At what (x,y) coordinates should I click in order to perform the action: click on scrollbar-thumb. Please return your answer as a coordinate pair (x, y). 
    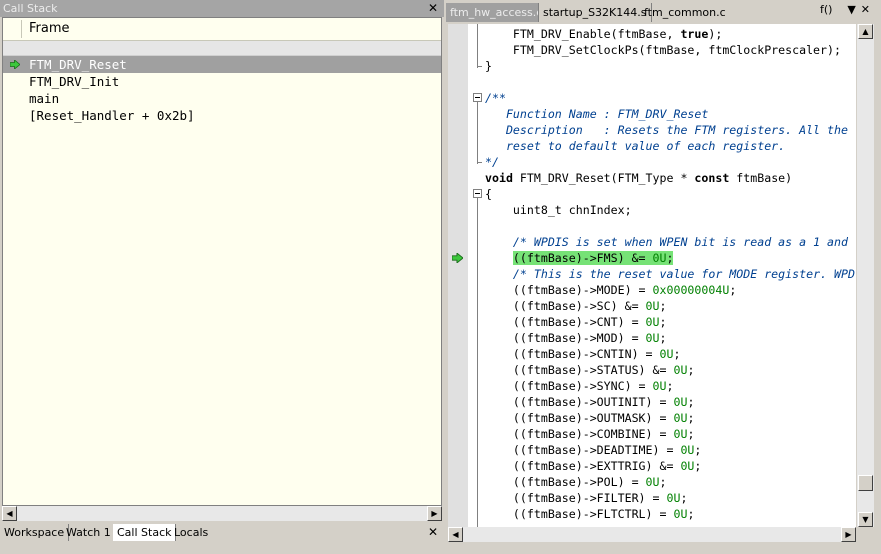
    Looking at the image, I should click on (865, 483).